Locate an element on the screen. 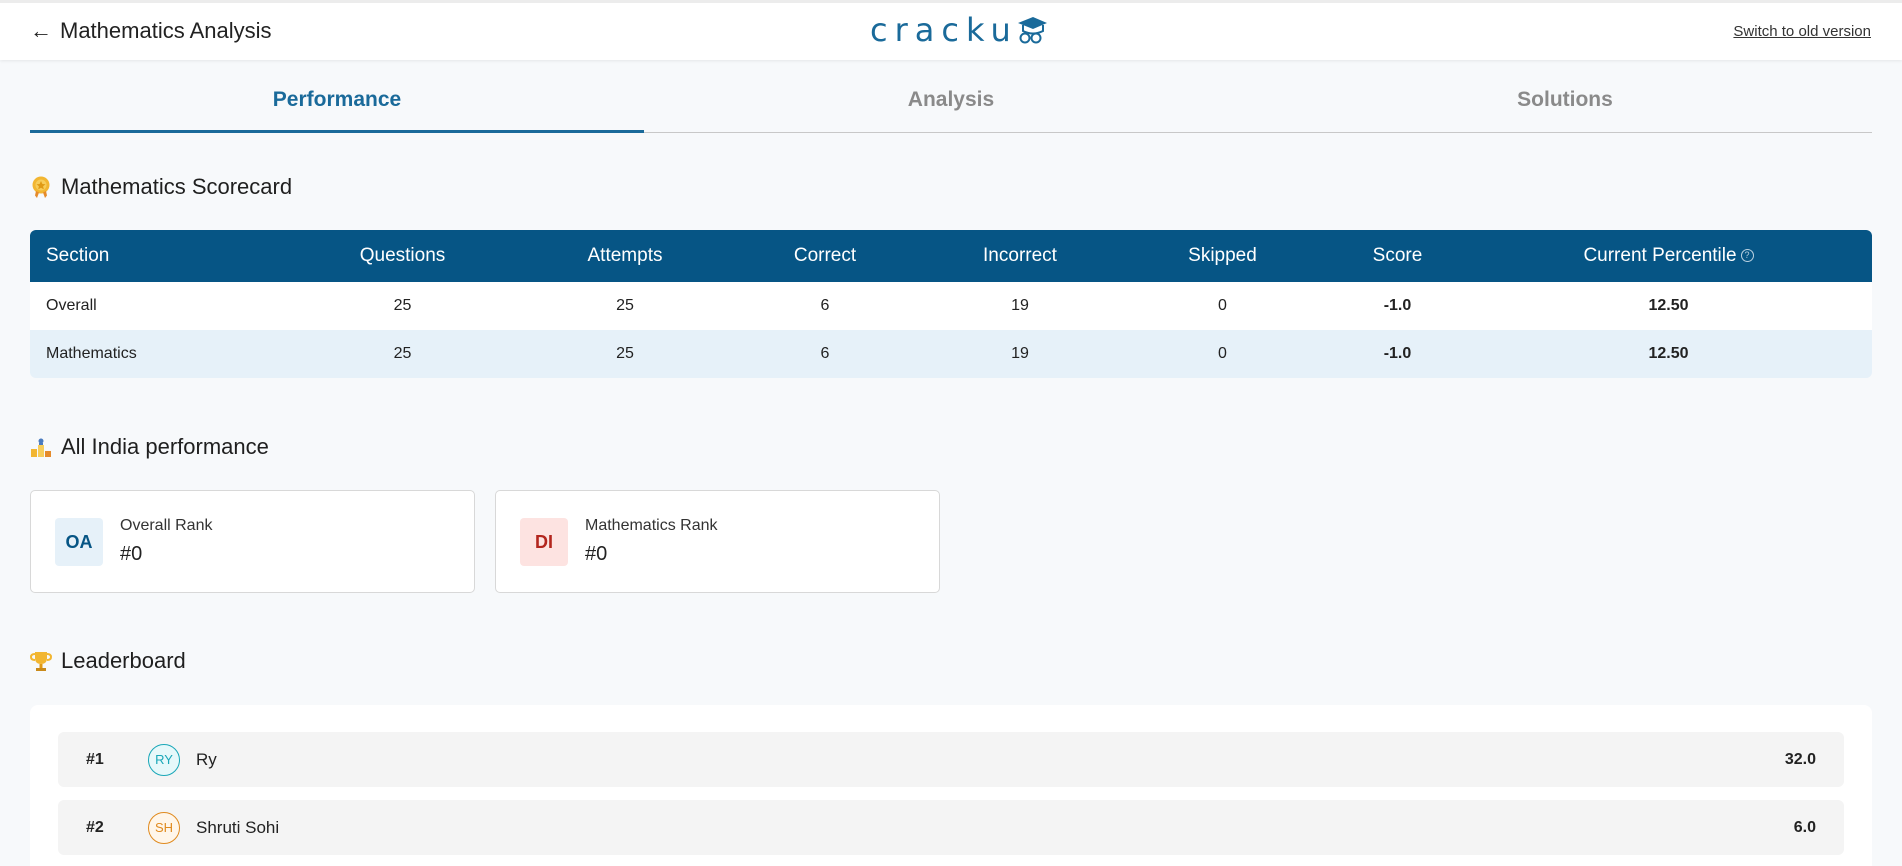 Image resolution: width=1902 pixels, height=866 pixels. india-performance-title: All India performance is located at coordinates (165, 446).